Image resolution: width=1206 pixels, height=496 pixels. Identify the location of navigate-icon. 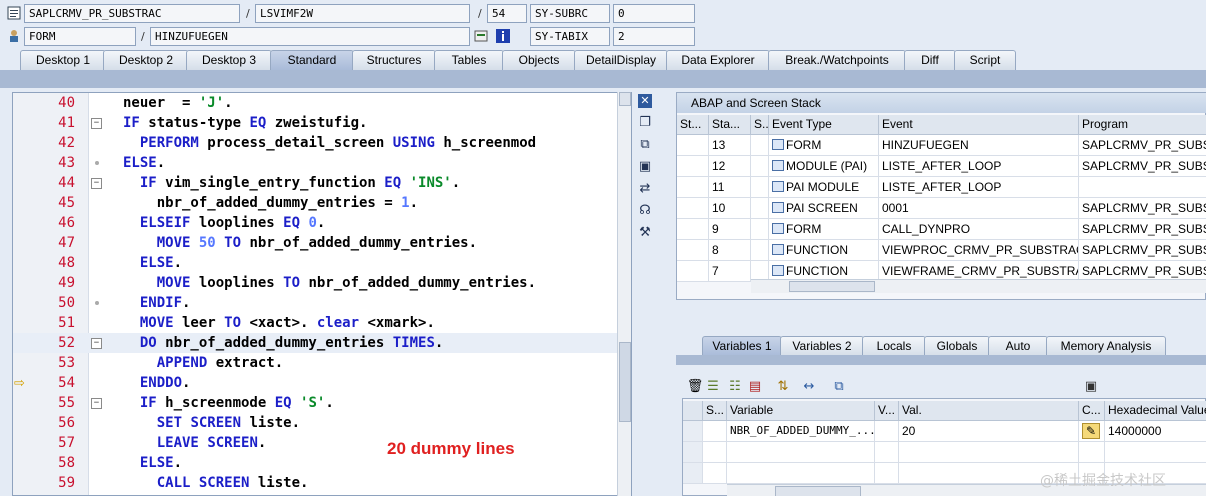
(481, 36).